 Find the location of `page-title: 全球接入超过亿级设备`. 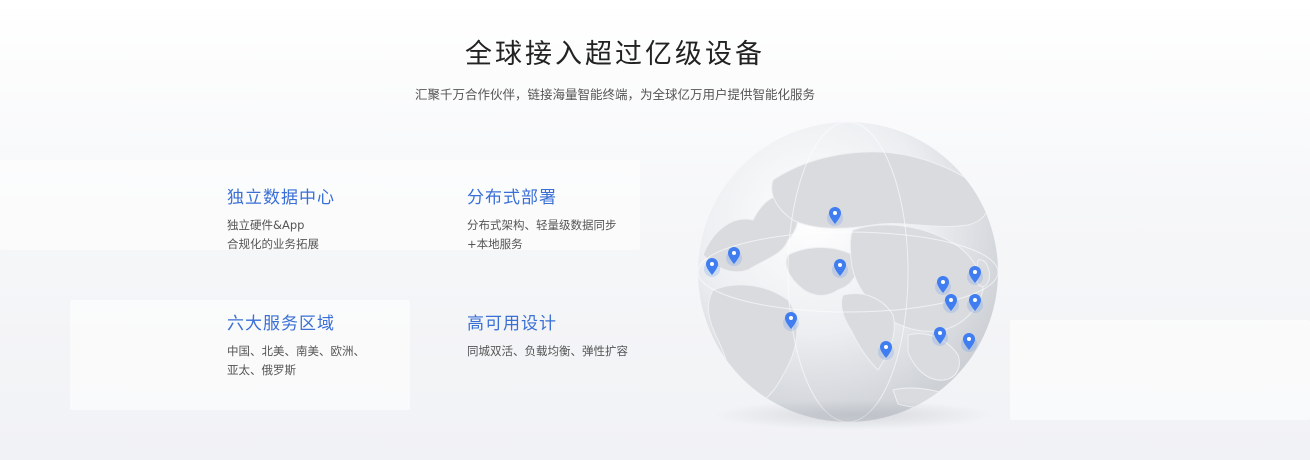

page-title: 全球接入超过亿级设备 is located at coordinates (615, 54).